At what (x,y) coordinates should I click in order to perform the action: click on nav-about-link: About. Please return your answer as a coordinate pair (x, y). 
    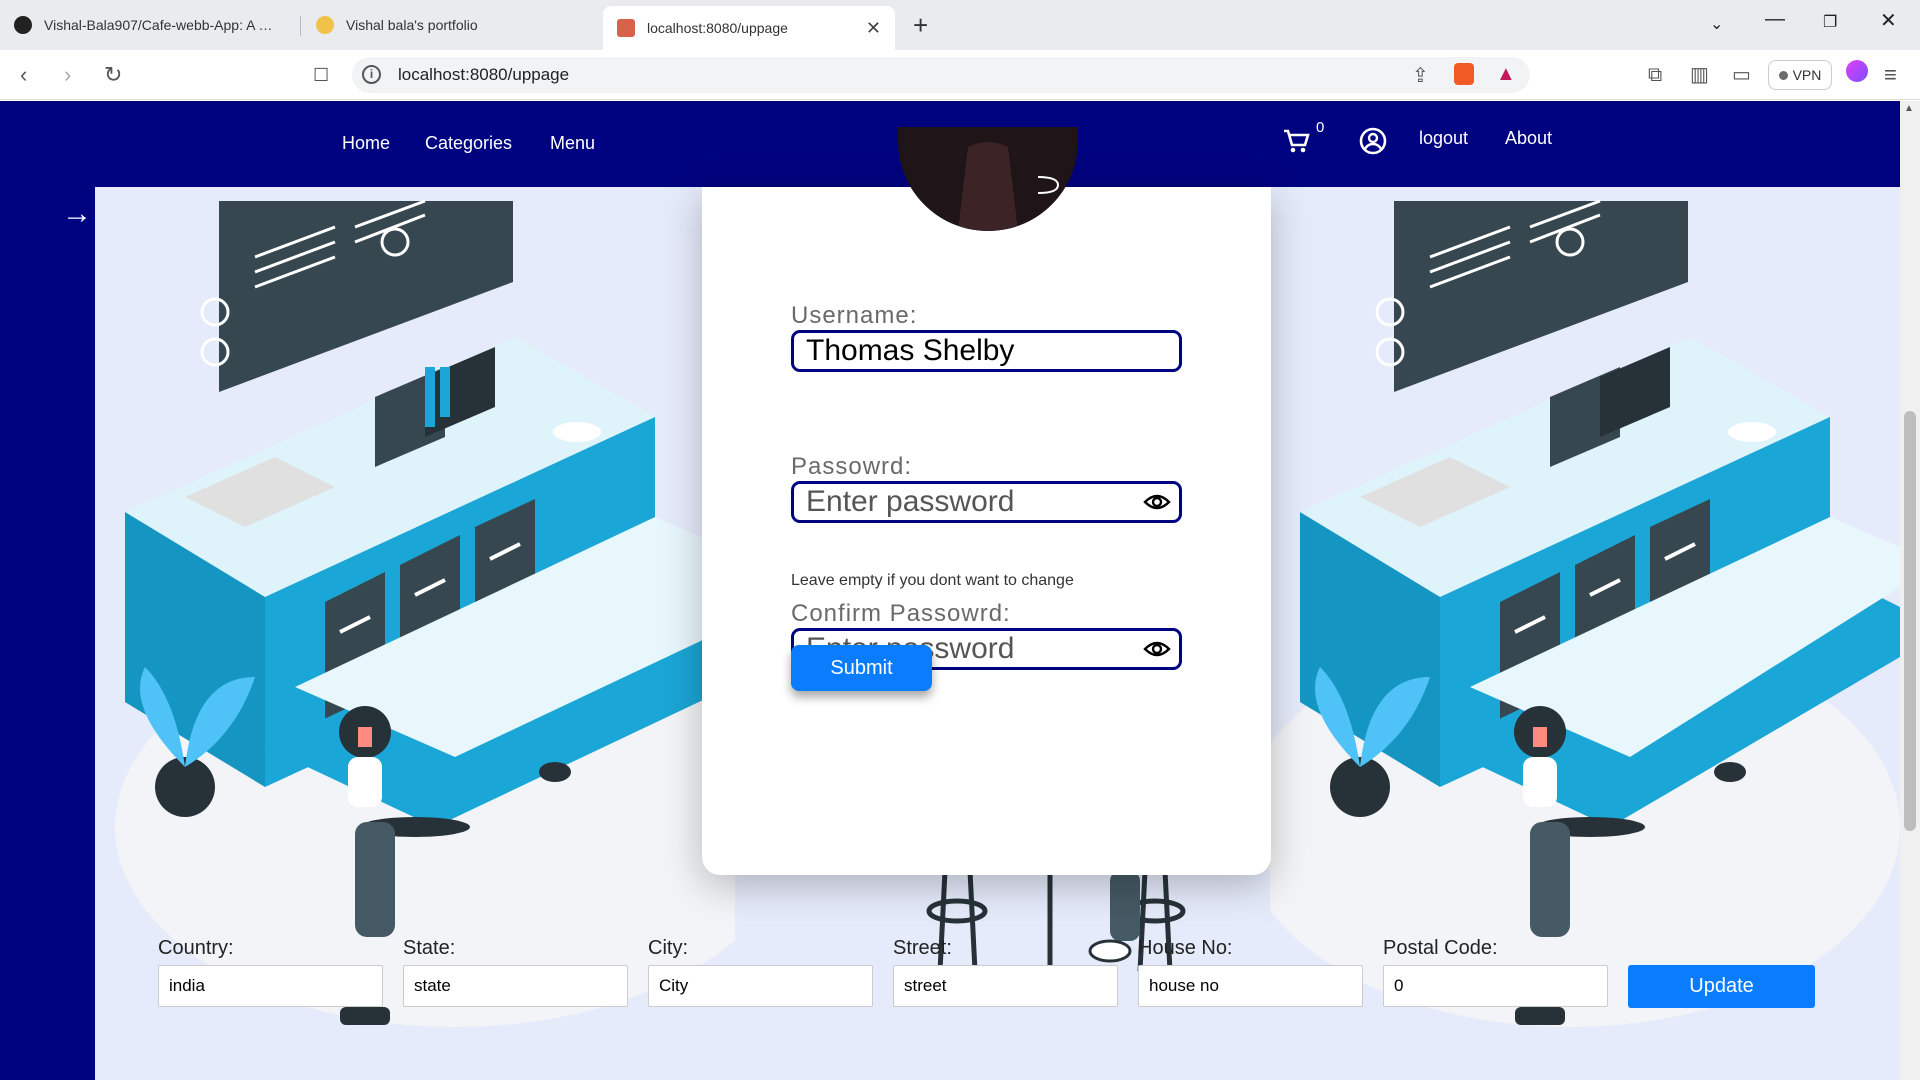
    Looking at the image, I should click on (1528, 138).